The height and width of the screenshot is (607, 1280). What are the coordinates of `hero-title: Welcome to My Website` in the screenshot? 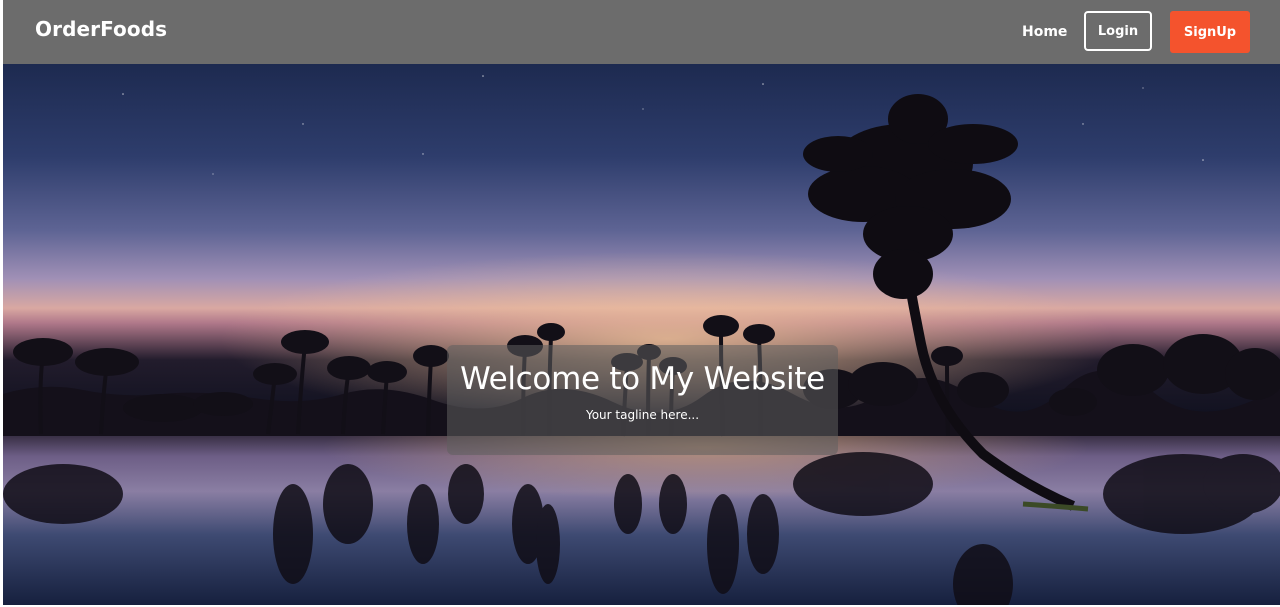 It's located at (642, 379).